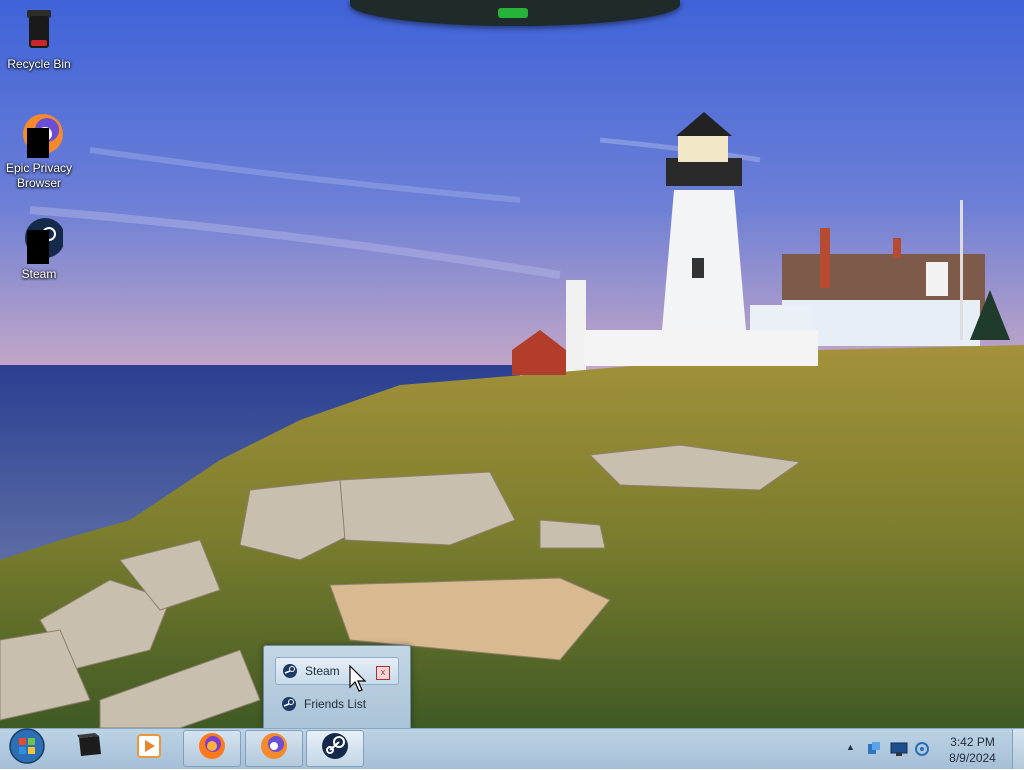  I want to click on show-desktop-button, so click(1018, 749).